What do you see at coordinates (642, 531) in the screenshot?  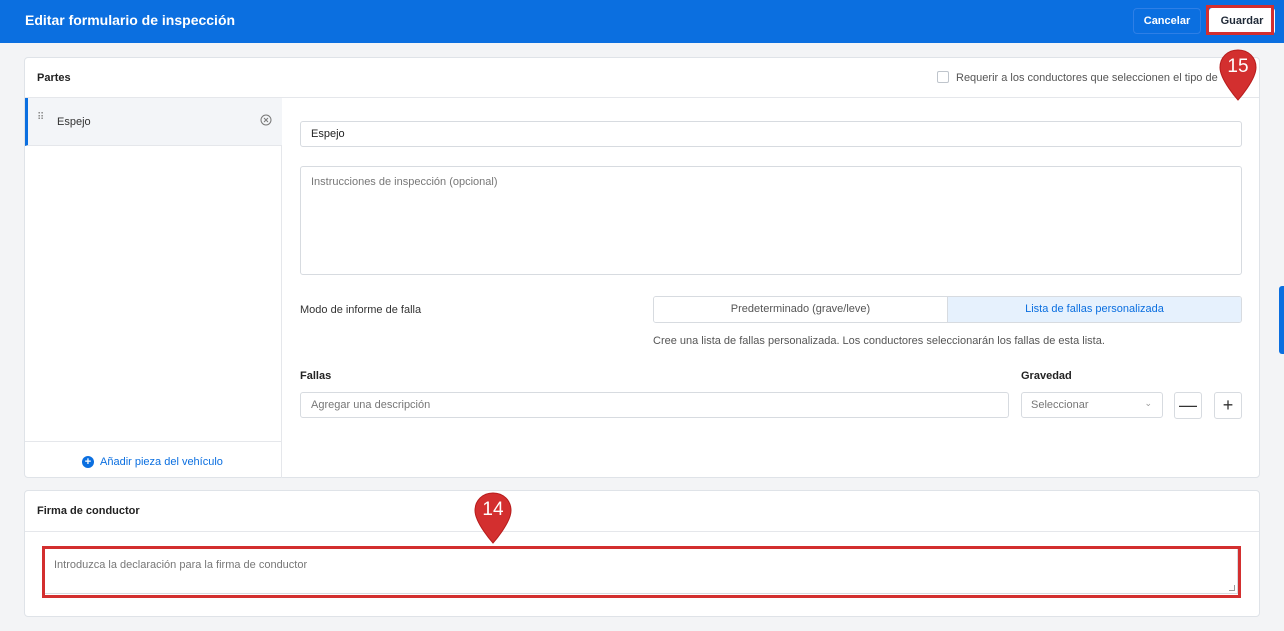 I see `signature-header-divider` at bounding box center [642, 531].